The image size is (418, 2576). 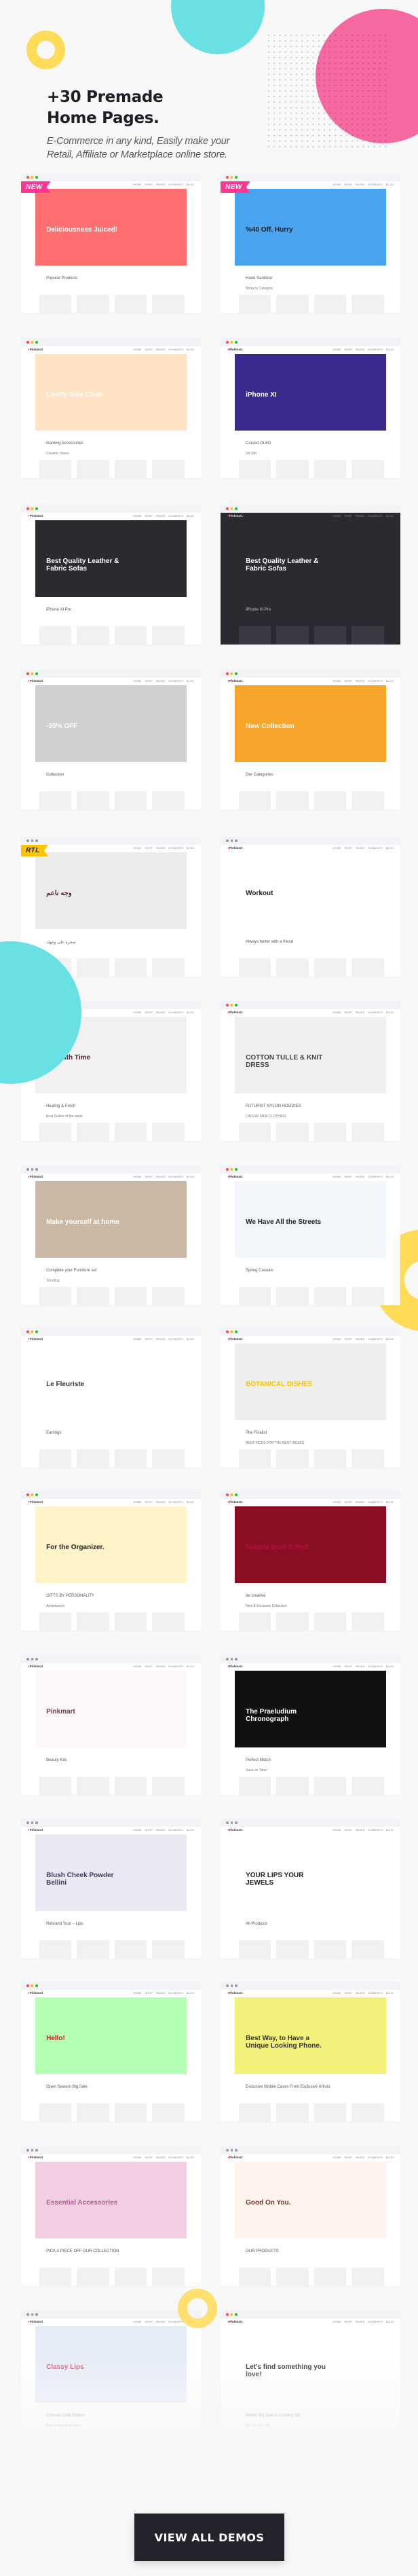 I want to click on demo-subheadline: OUR PRODUCTS, so click(x=262, y=2251).